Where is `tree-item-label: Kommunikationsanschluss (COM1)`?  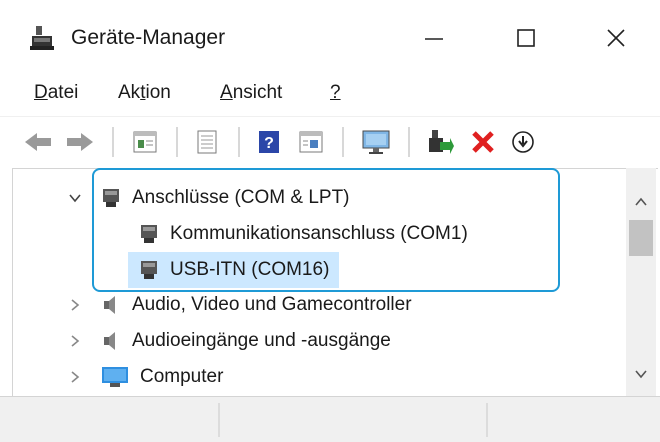
tree-item-label: Kommunikationsanschluss (COM1) is located at coordinates (319, 233).